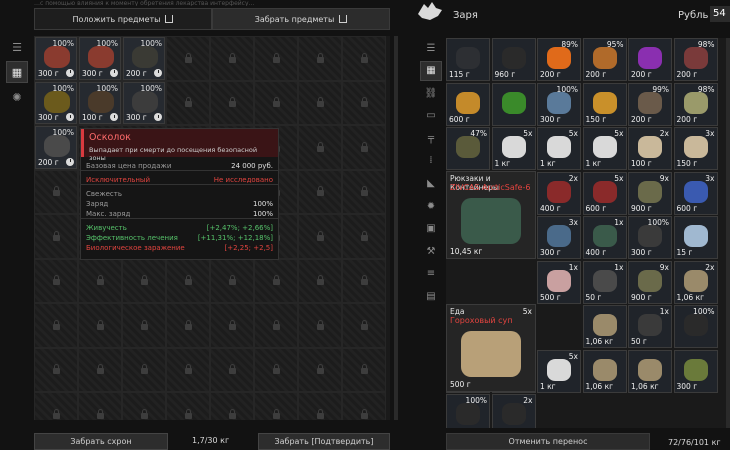  I want to click on grid-icon: ▦, so click(431, 70).